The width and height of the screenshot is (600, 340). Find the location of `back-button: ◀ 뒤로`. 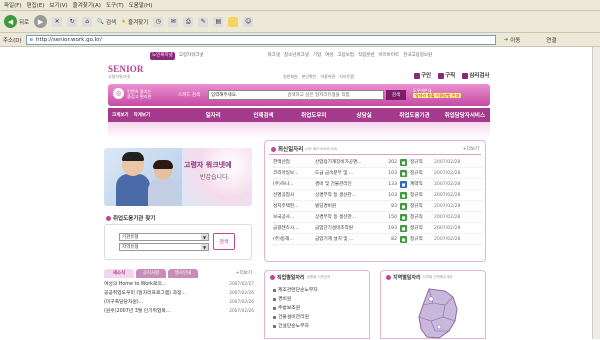

back-button: ◀ 뒤로 is located at coordinates (16, 21).